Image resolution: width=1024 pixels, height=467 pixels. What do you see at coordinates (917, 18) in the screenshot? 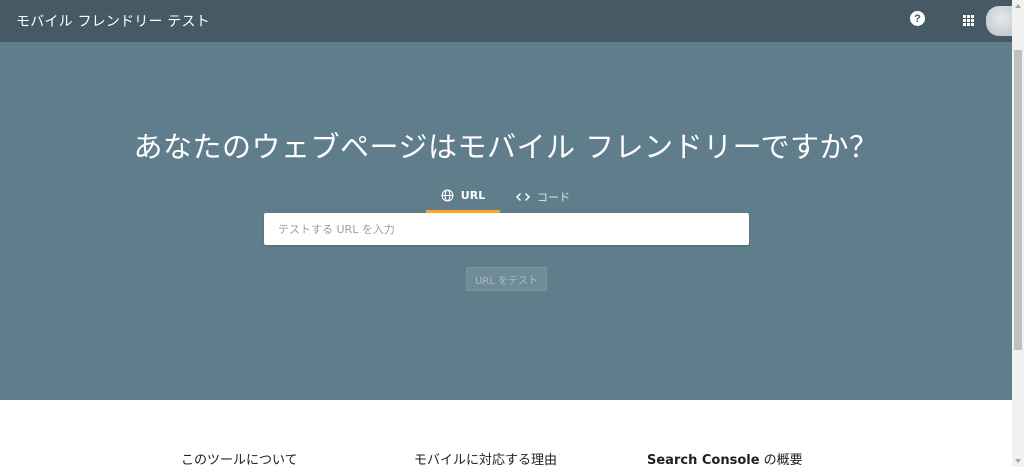
I see `help-icon: ?` at bounding box center [917, 18].